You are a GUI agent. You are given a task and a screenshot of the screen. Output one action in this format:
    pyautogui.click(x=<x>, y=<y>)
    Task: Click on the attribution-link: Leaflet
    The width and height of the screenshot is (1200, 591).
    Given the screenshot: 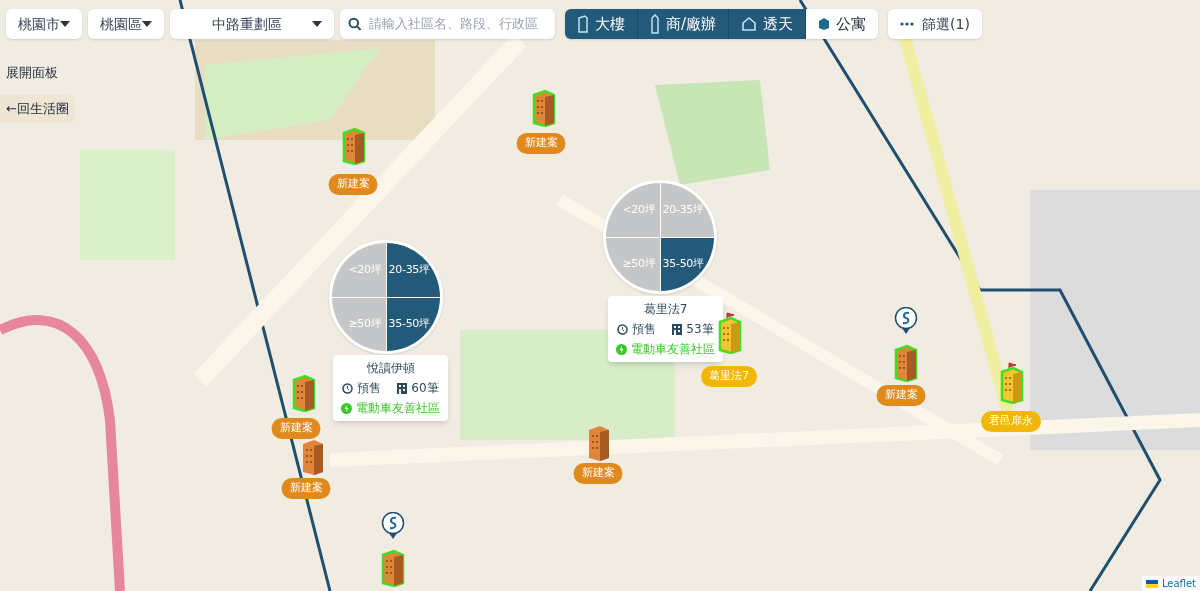 What is the action you would take?
    pyautogui.click(x=1178, y=583)
    